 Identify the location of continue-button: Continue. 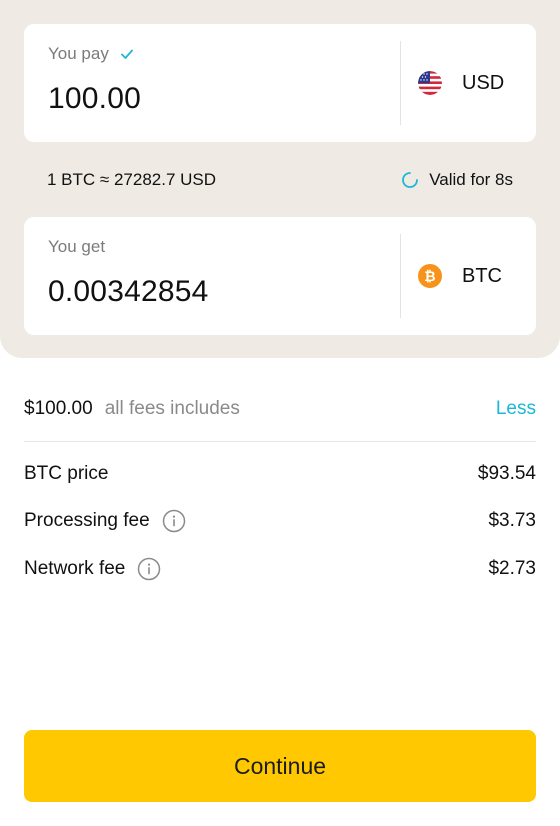
(280, 766).